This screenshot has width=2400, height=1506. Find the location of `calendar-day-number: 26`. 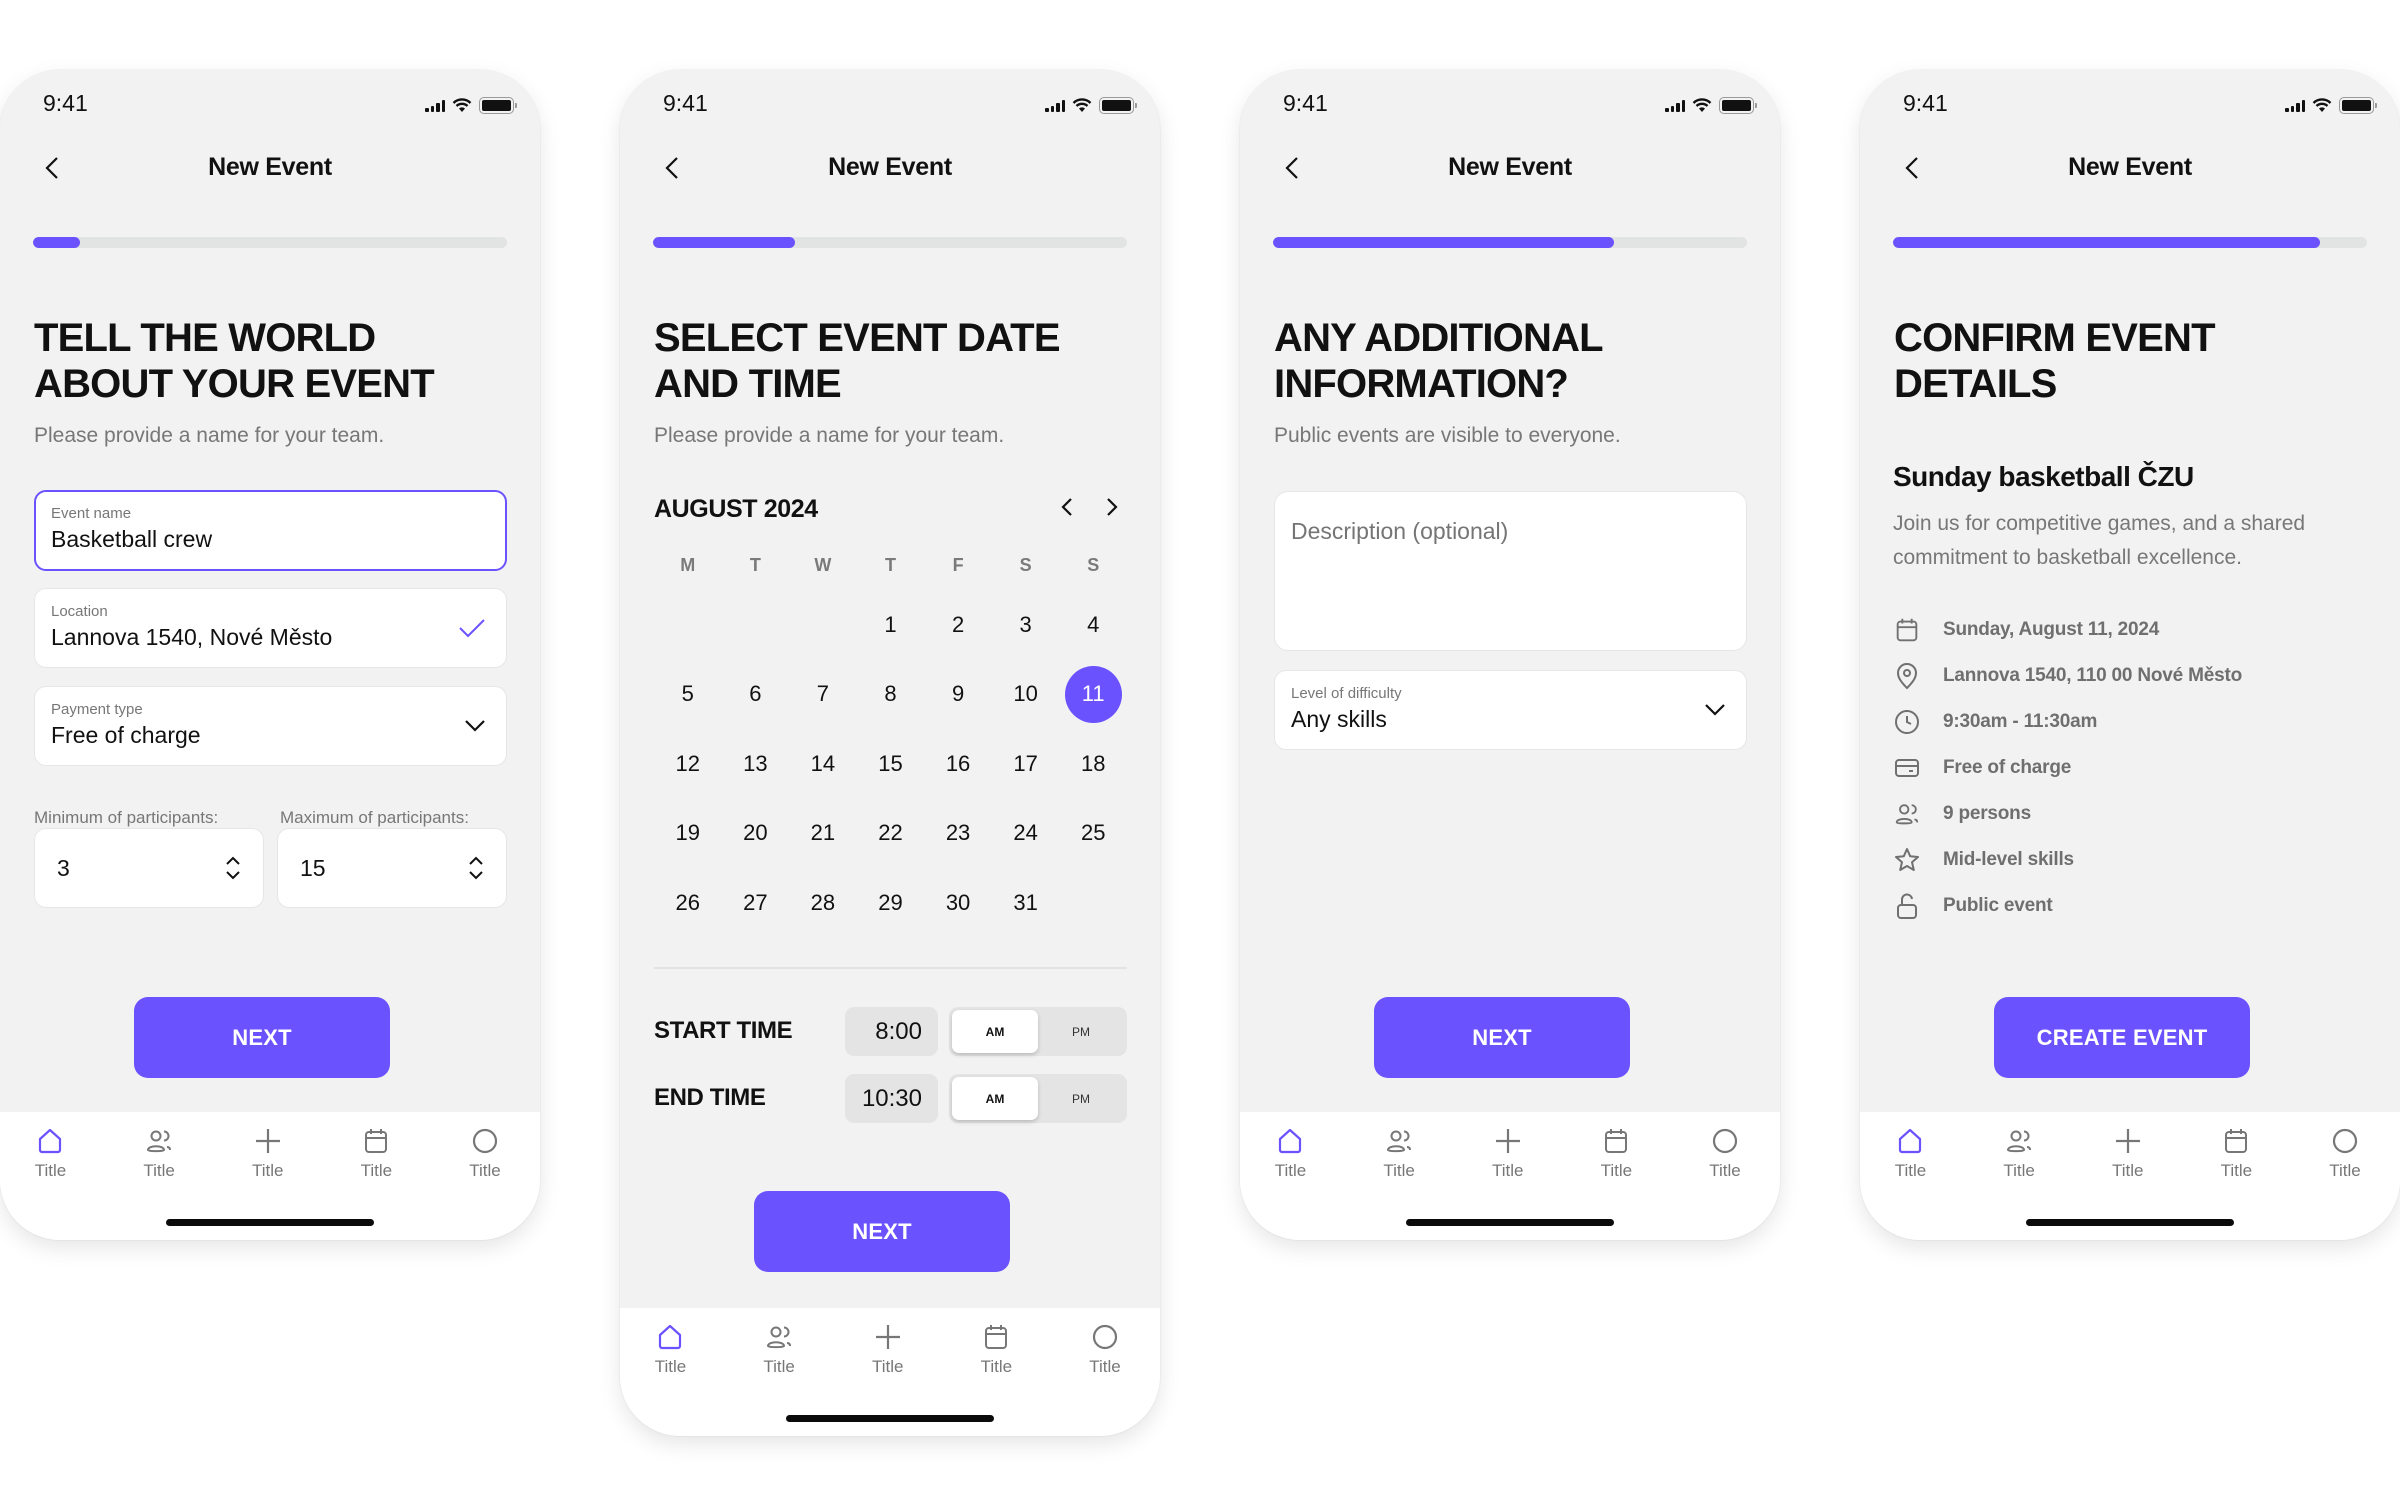

calendar-day-number: 26 is located at coordinates (688, 902).